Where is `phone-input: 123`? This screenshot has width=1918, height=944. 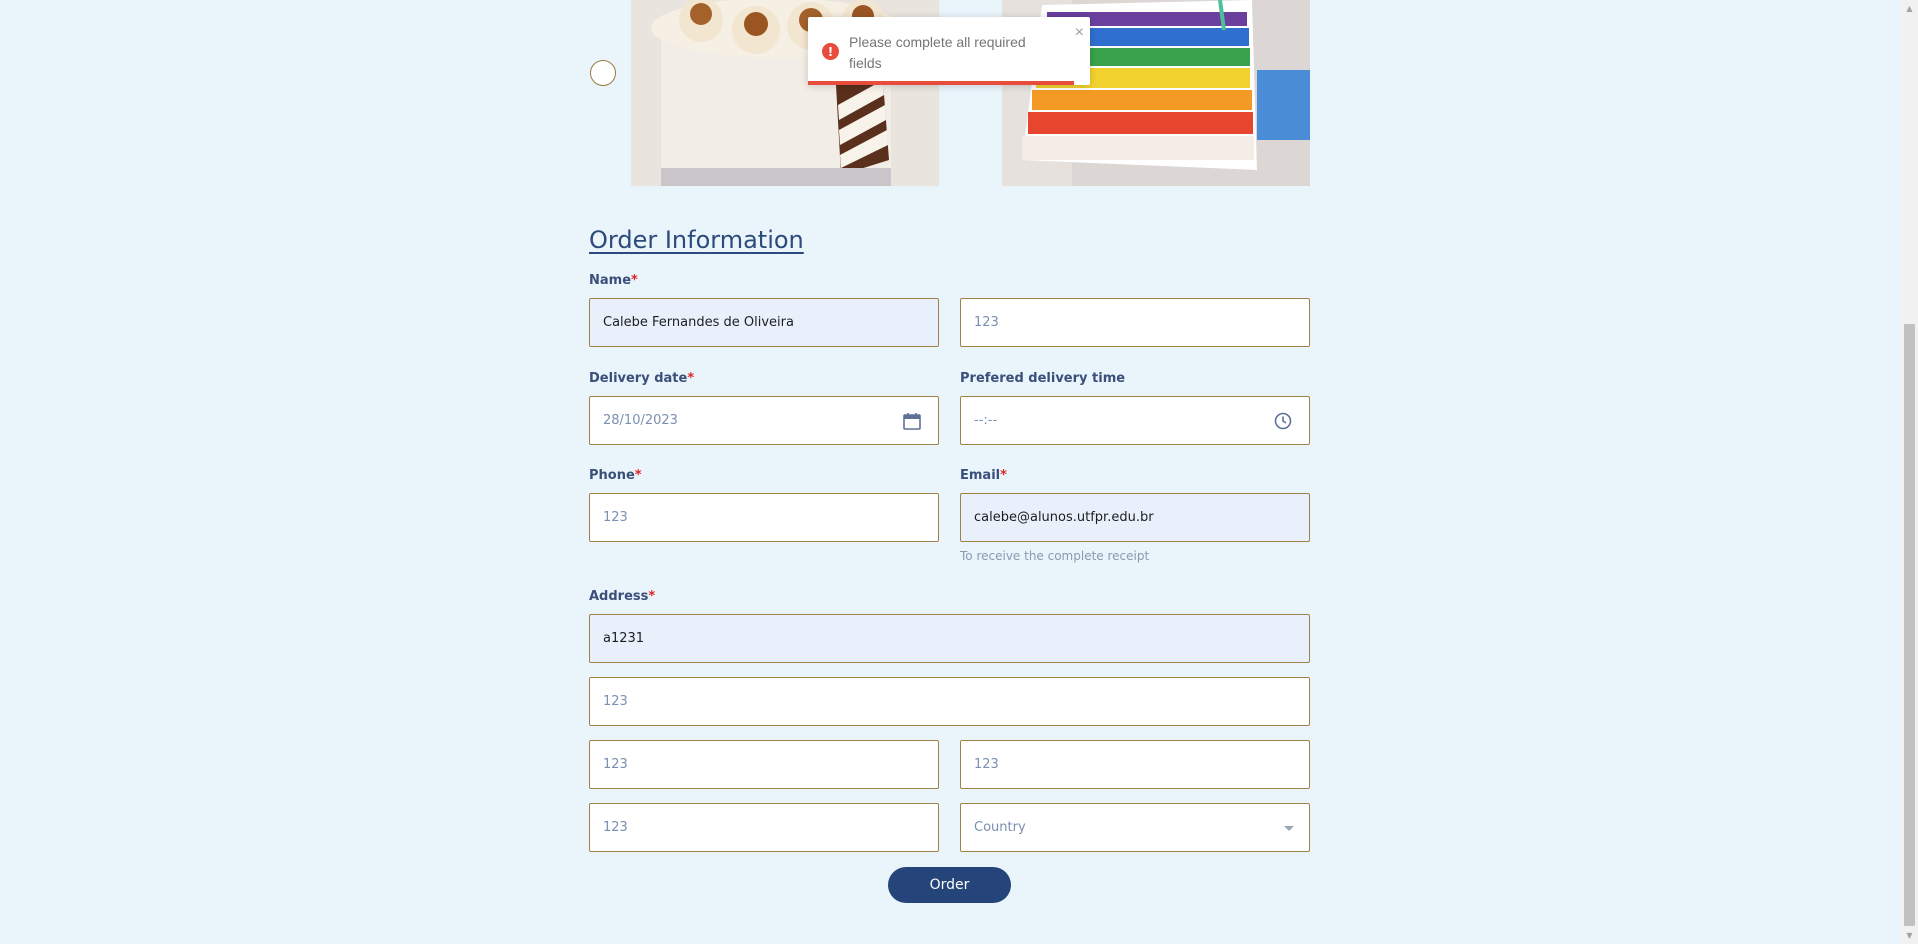 phone-input: 123 is located at coordinates (764, 517).